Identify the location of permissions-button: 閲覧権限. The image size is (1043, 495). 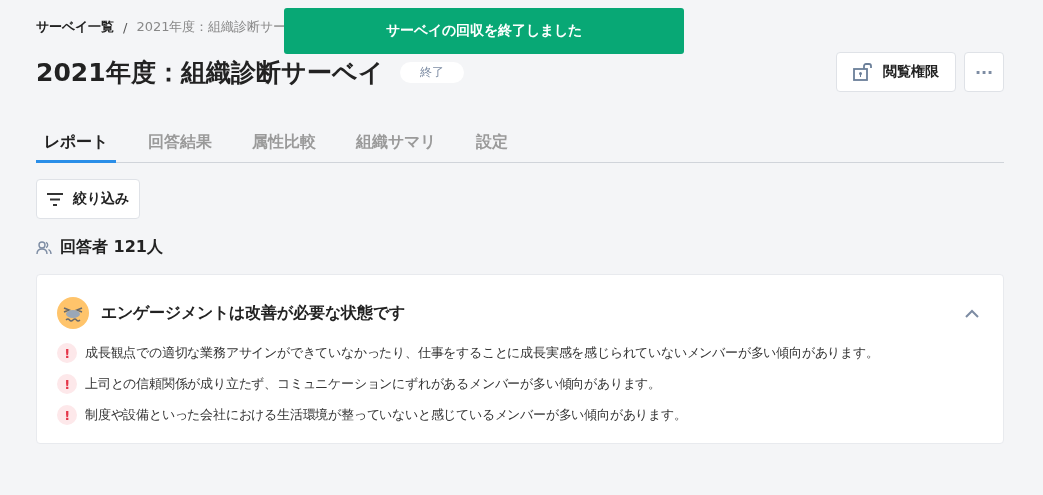
(896, 72).